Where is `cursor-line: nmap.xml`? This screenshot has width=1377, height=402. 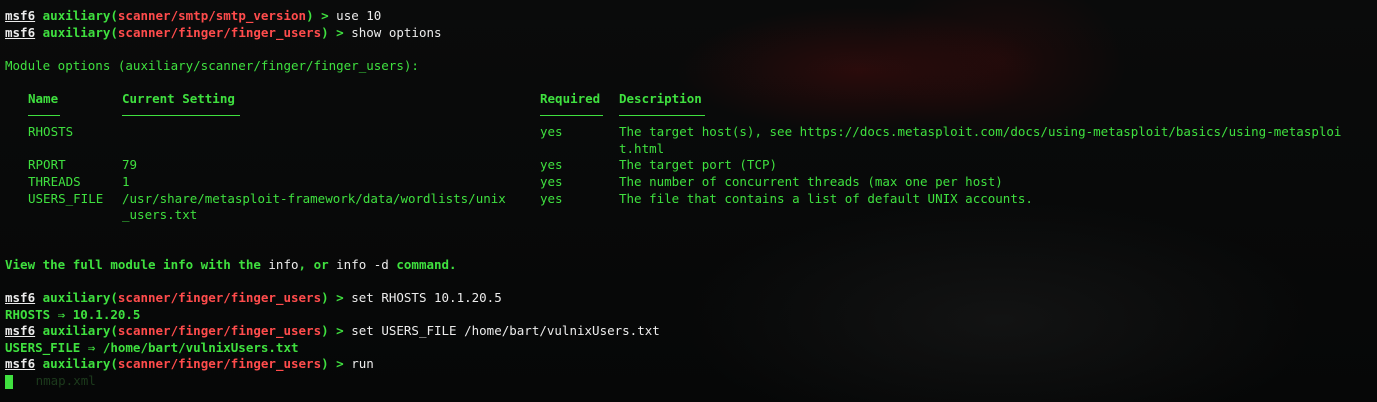
cursor-line: nmap.xml is located at coordinates (691, 381).